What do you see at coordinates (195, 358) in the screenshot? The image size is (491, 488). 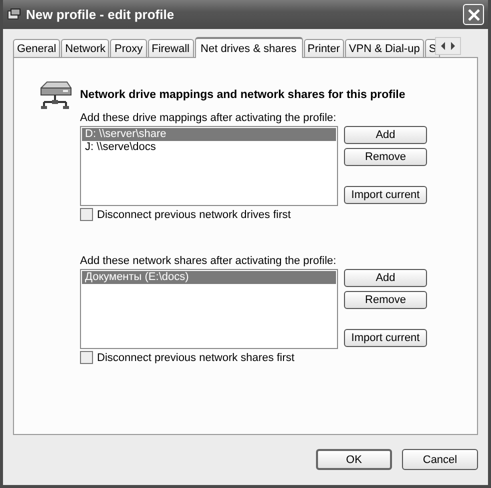 I see `checkbox-label: Disconnect previous network shares first` at bounding box center [195, 358].